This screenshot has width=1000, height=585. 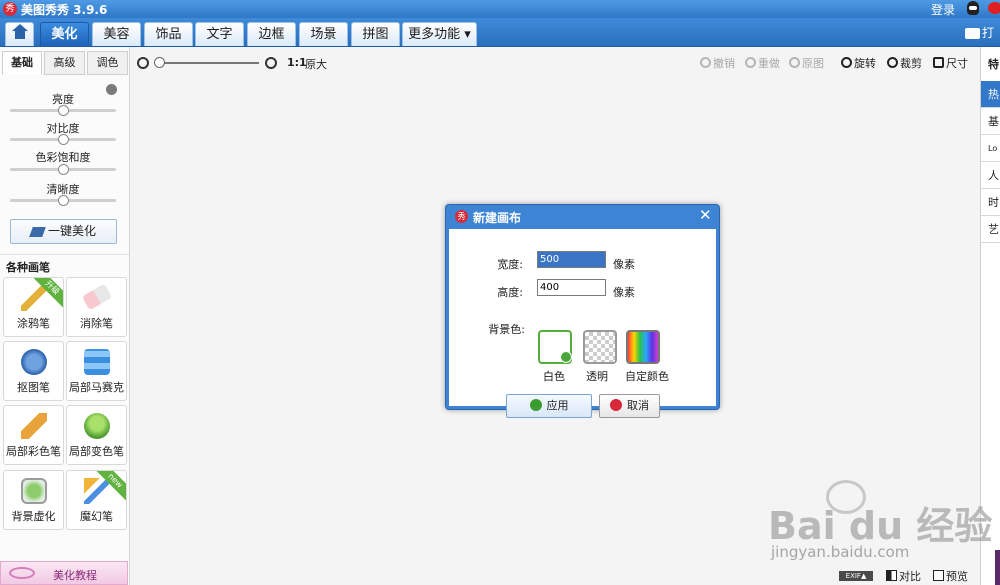 I want to click on original-button: 原图, so click(x=806, y=63).